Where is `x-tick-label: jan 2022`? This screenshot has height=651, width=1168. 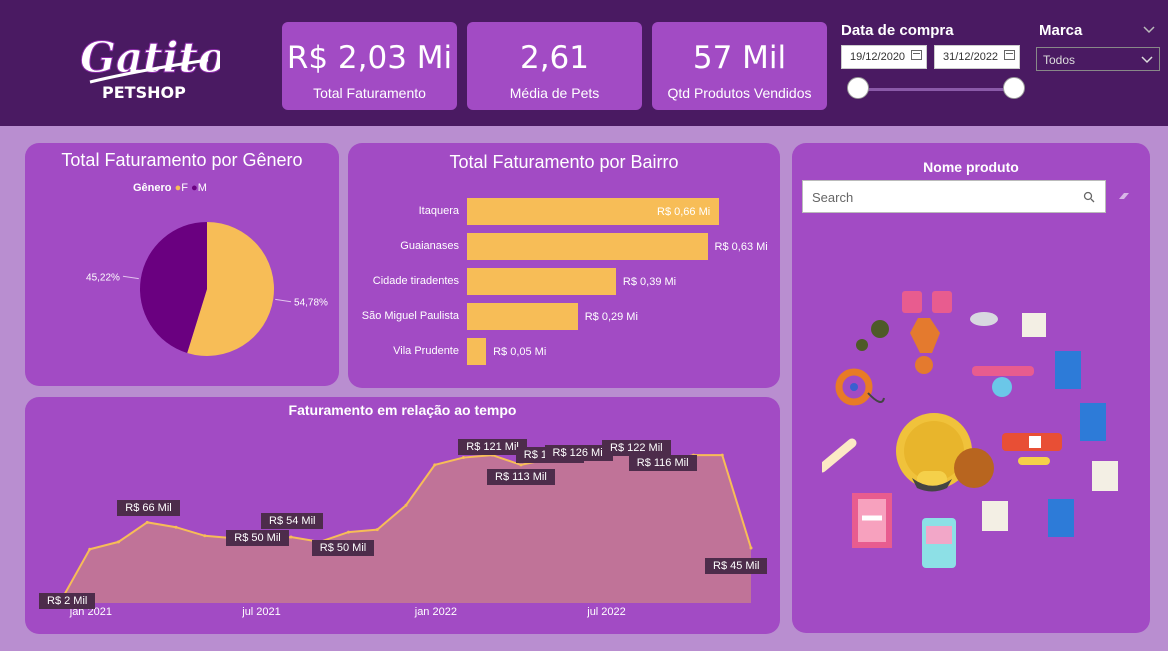
x-tick-label: jan 2022 is located at coordinates (435, 612).